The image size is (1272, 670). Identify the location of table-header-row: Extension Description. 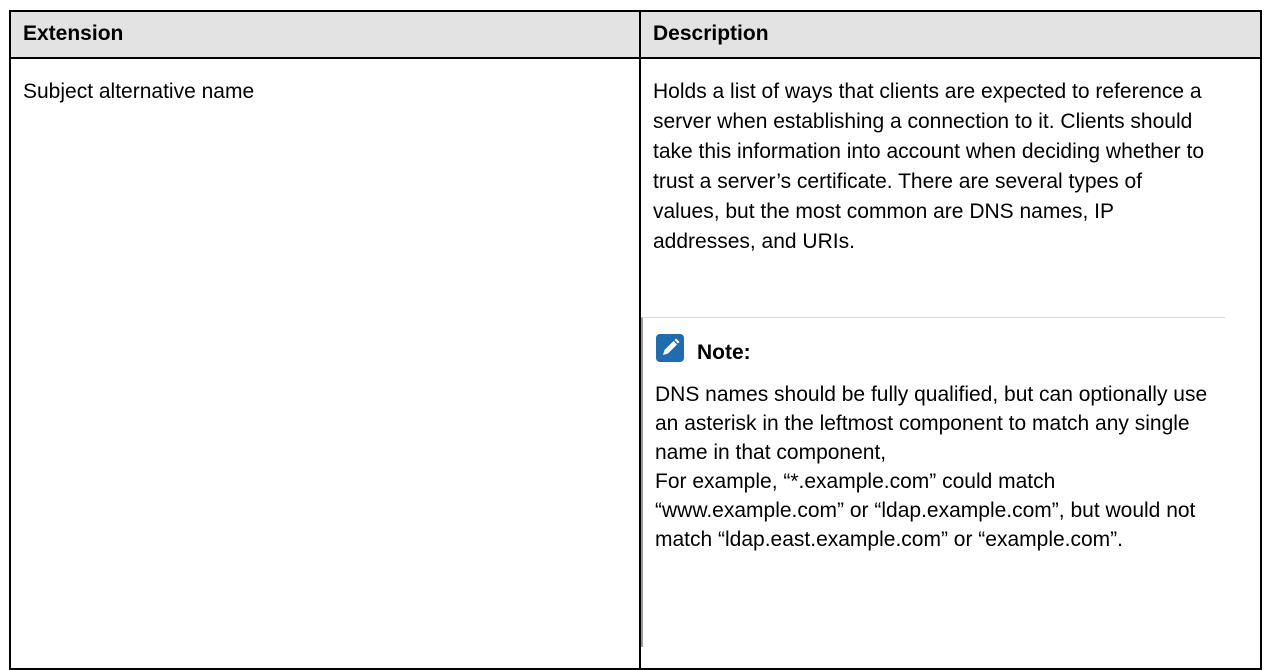
(635, 34).